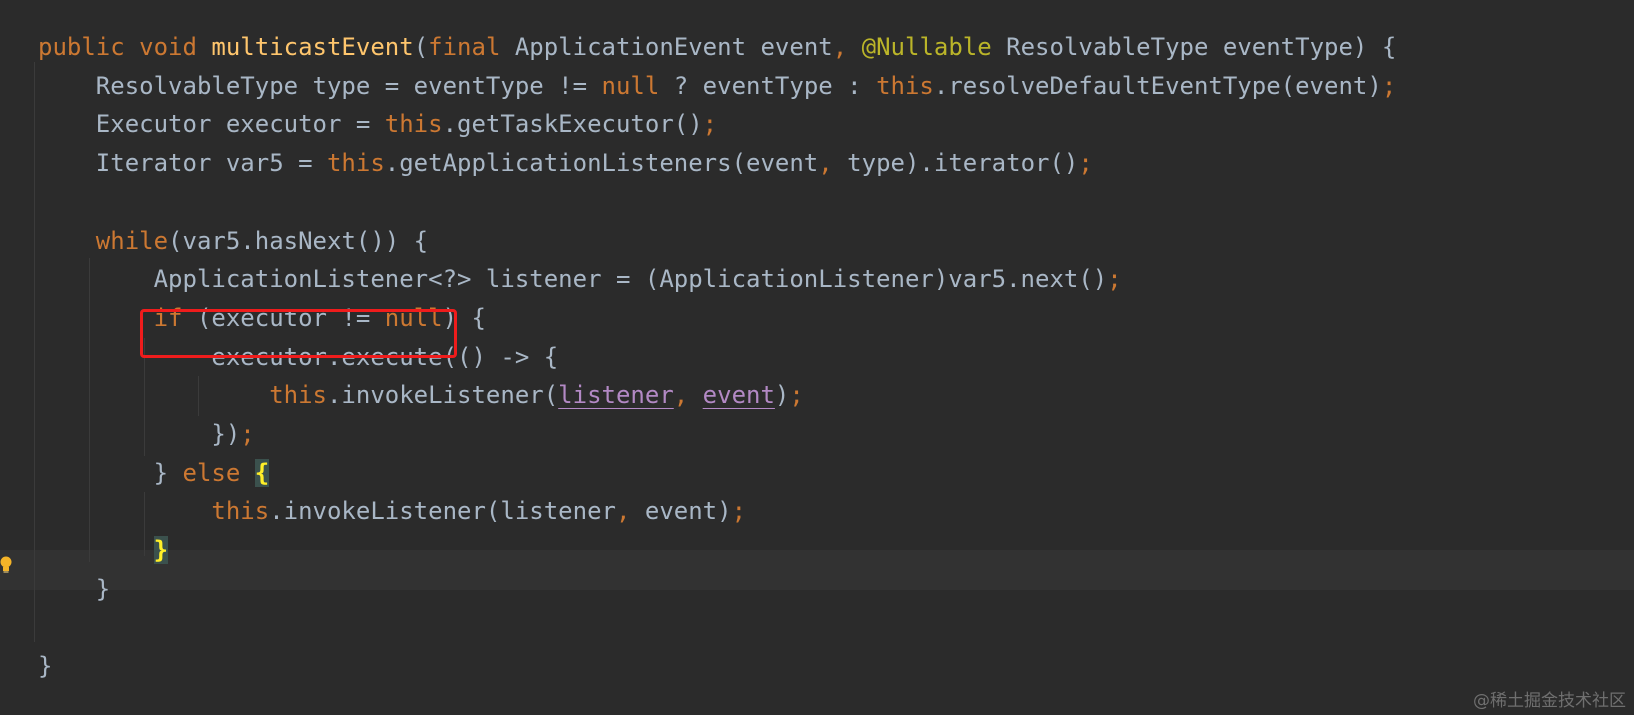  Describe the element at coordinates (688, 511) in the screenshot. I see `code-token: event)` at that location.